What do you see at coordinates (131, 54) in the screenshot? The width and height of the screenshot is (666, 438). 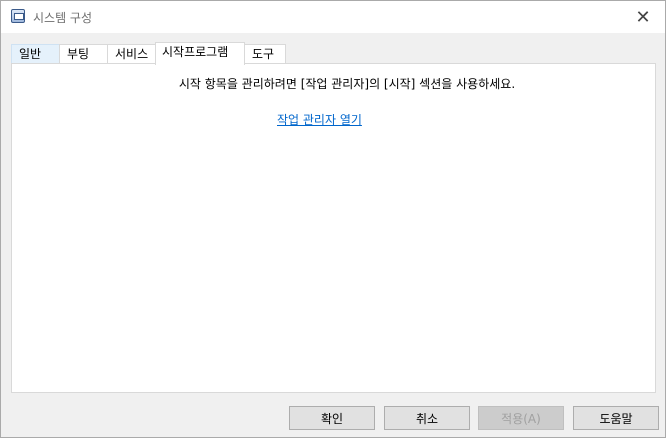 I see `tab-services: 서비스` at bounding box center [131, 54].